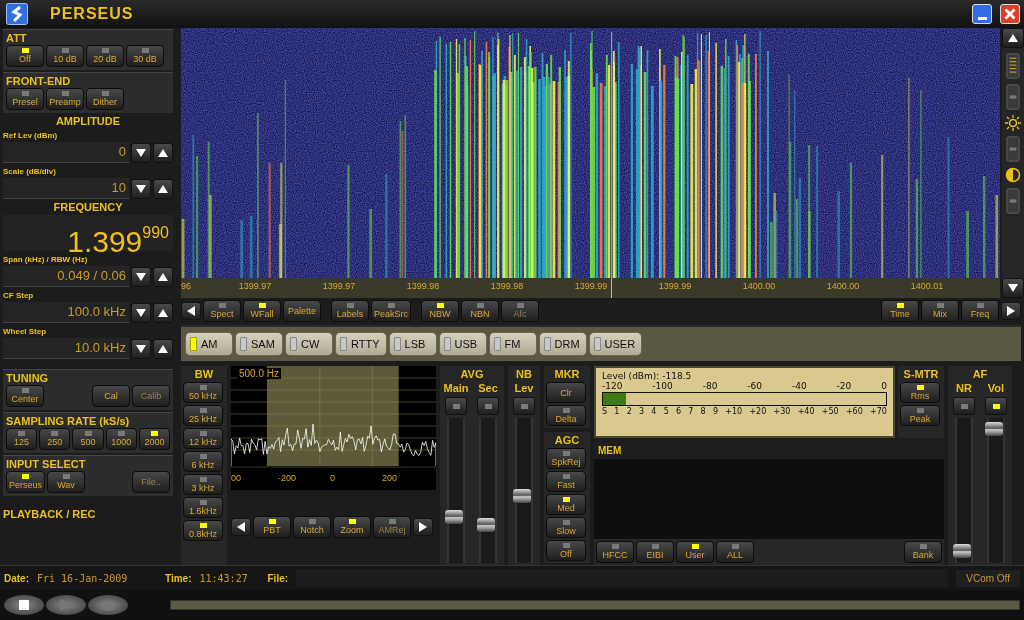 The image size is (1024, 620). I want to click on memory-button: HFCC, so click(615, 552).